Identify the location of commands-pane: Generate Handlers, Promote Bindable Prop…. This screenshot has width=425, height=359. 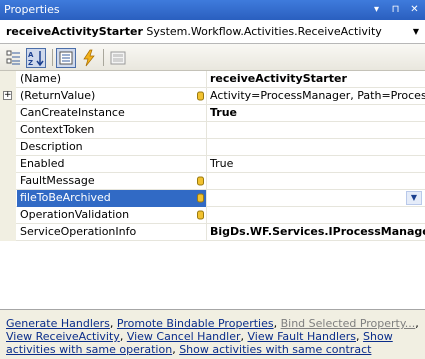
(212, 334).